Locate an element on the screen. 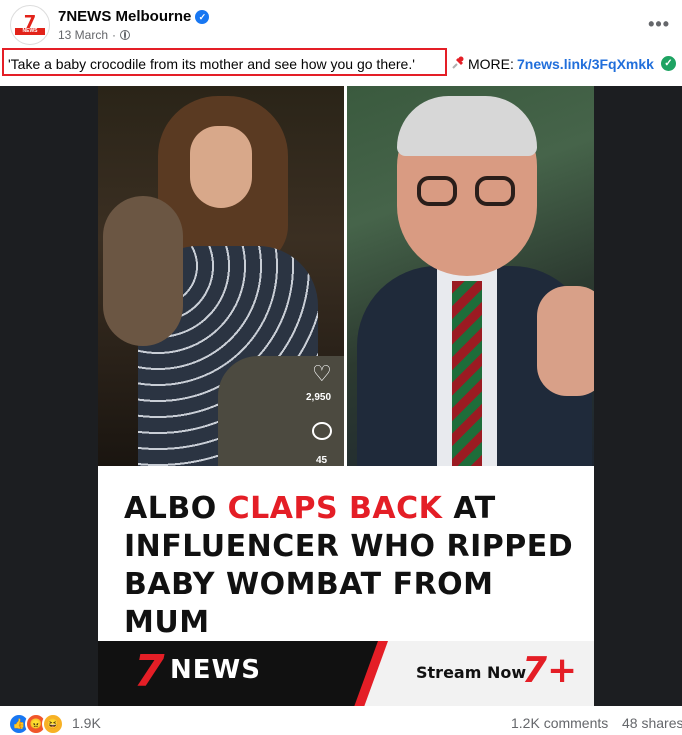  stream-now-label: Stream Now is located at coordinates (471, 672).